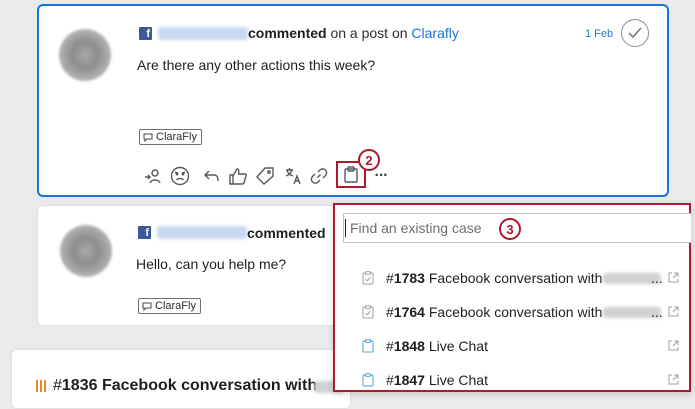  Describe the element at coordinates (513, 381) in the screenshot. I see `case-option: #1847 Live Chat` at that location.